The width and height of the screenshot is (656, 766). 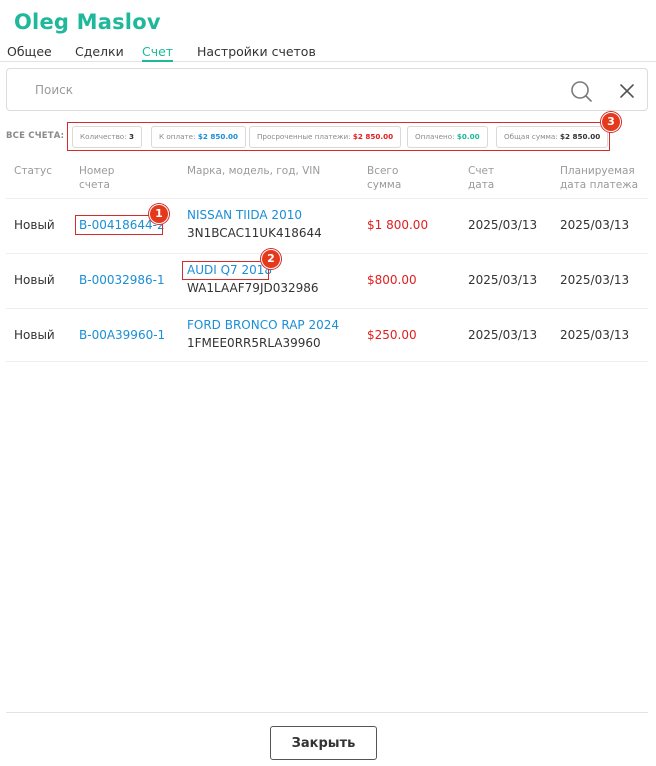 I want to click on column-header-amount: Всего сумма, so click(x=384, y=178).